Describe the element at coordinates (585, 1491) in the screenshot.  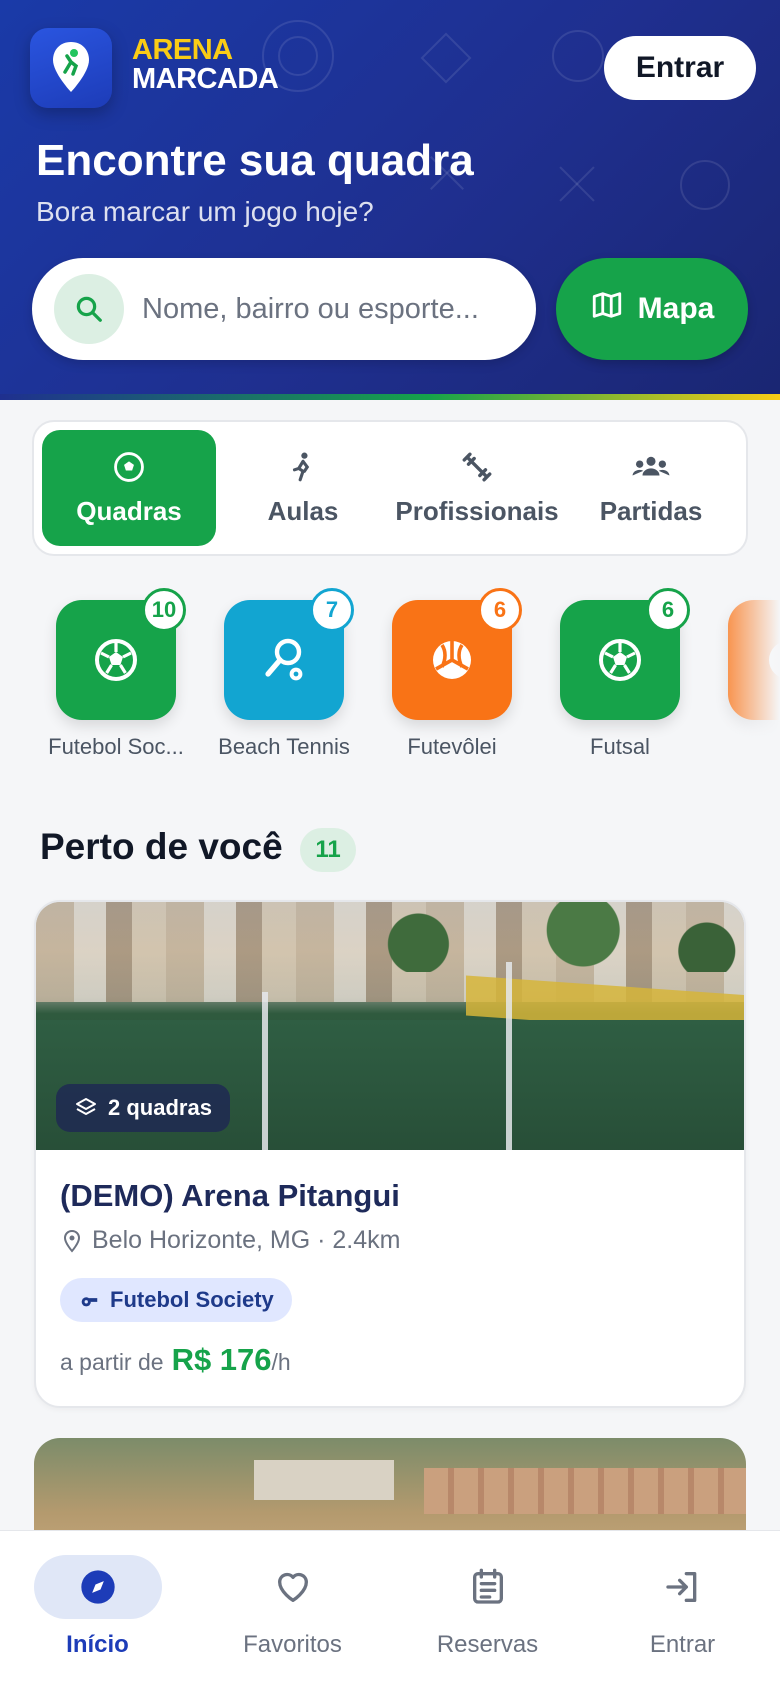
I see `photo-wall` at that location.